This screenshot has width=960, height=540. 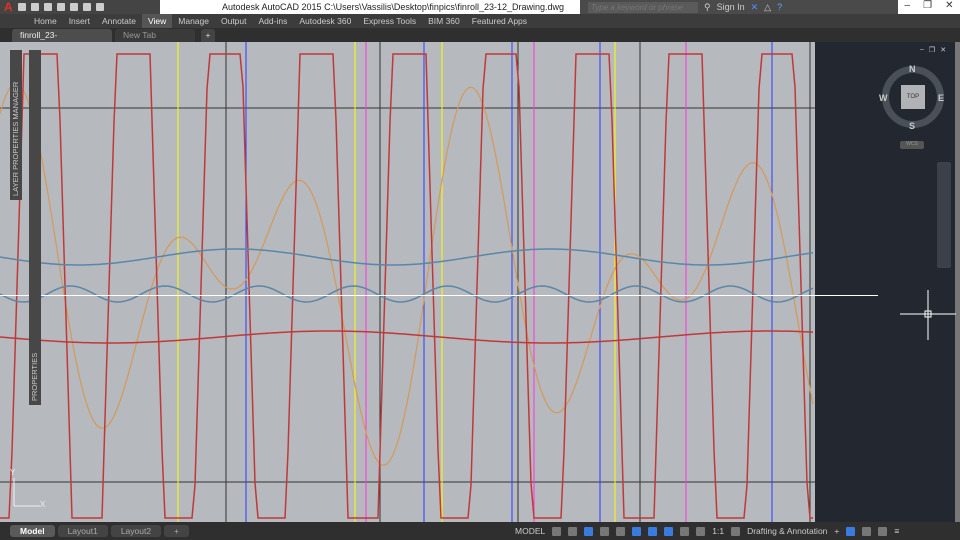 What do you see at coordinates (922, 50) in the screenshot?
I see `minimize-icon: –` at bounding box center [922, 50].